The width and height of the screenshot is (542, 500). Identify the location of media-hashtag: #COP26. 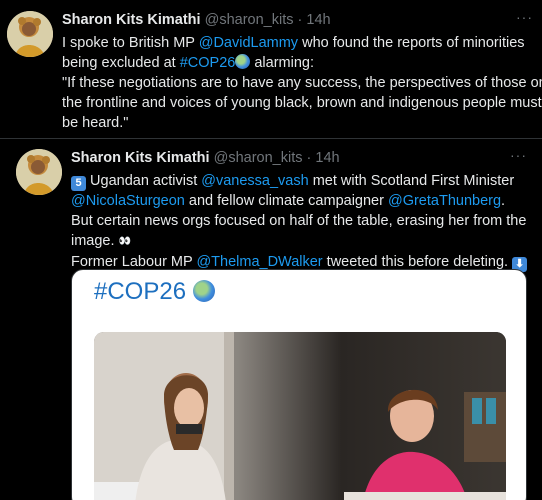
(154, 292).